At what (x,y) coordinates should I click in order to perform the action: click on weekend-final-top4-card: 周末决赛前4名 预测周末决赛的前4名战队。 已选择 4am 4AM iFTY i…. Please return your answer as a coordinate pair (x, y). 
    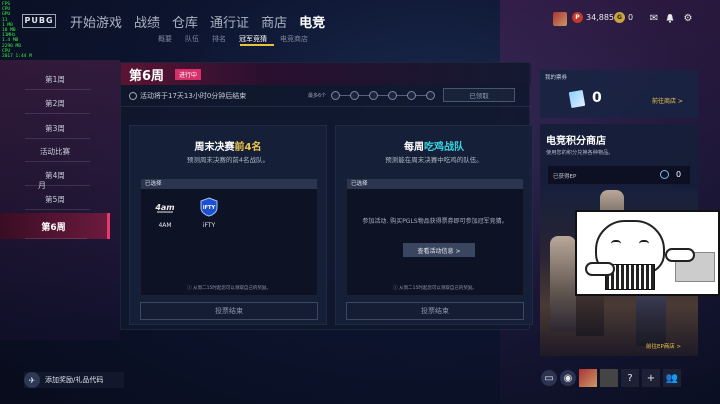
    Looking at the image, I should click on (228, 225).